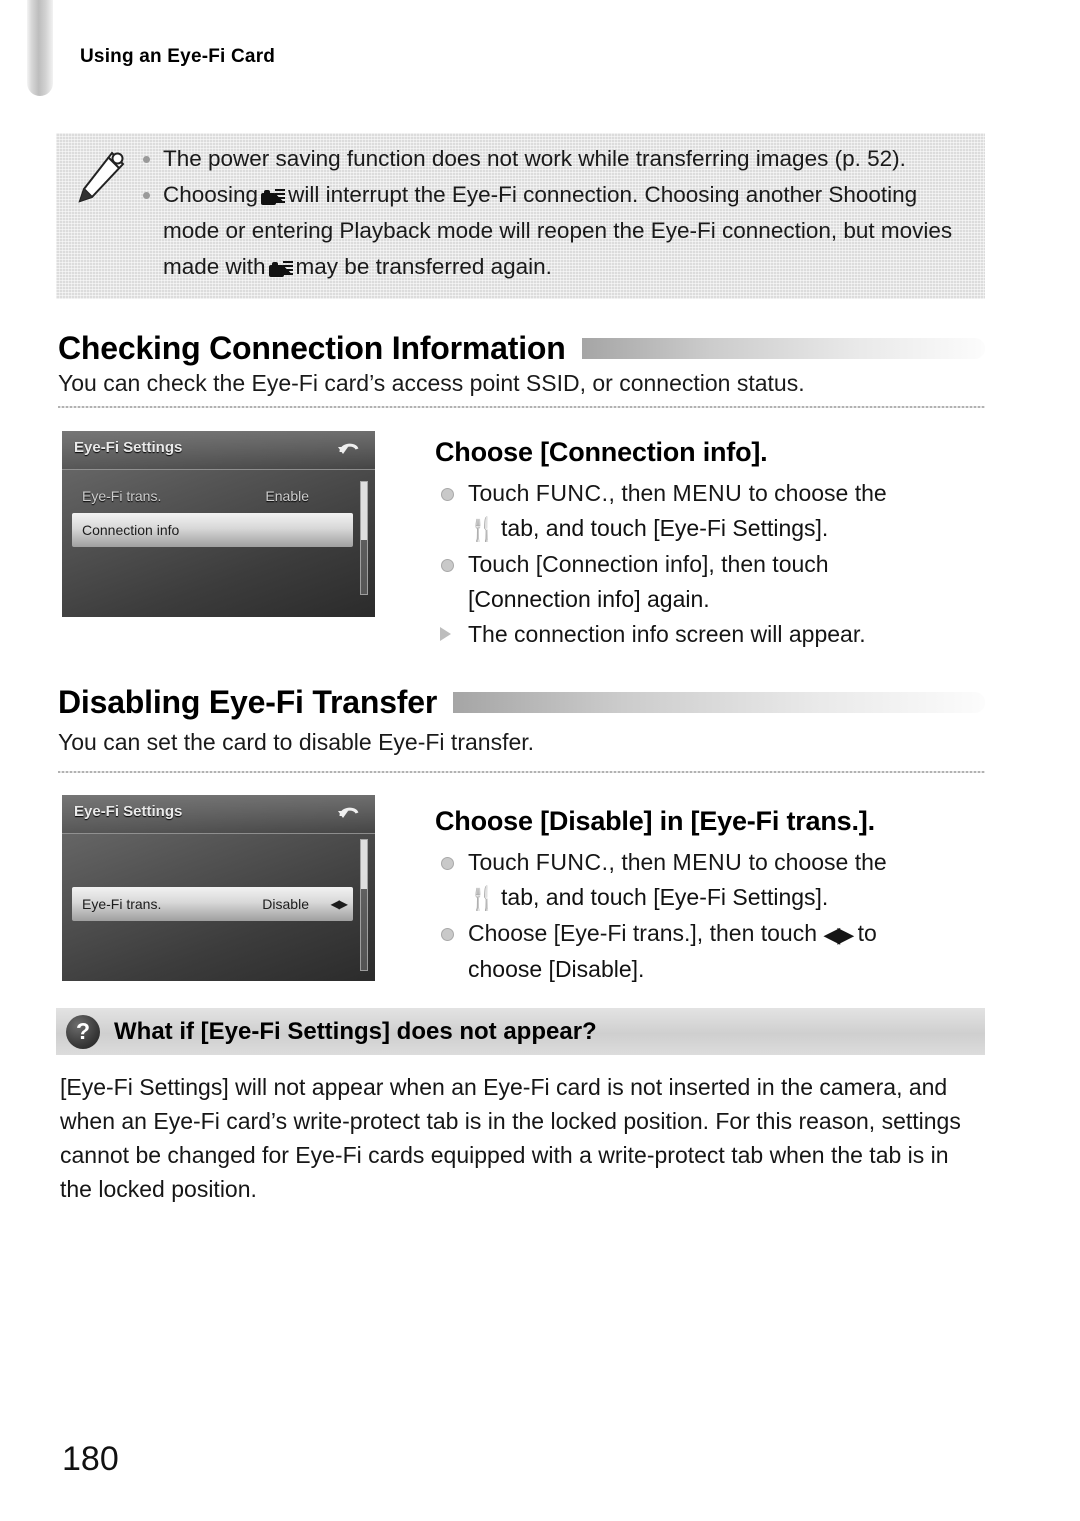 This screenshot has height=1521, width=1080. I want to click on lcd-row-selected: Eye-Fi trans. Disable ◀▶, so click(212, 904).